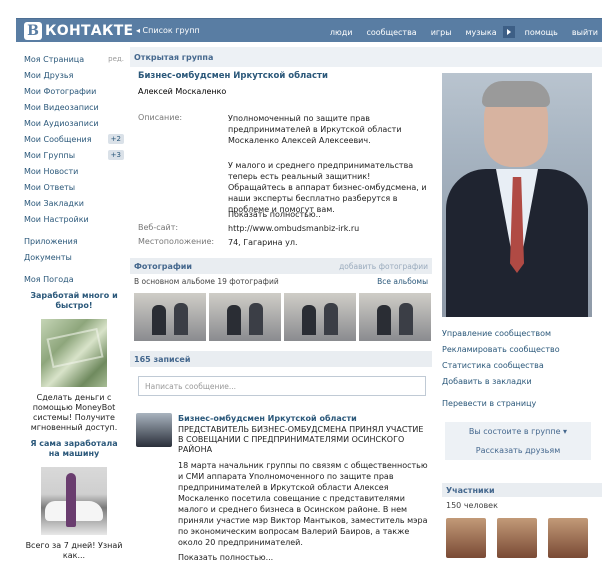 Image resolution: width=615 pixels, height=561 pixels. What do you see at coordinates (74, 257) in the screenshot?
I see `sidebar-item-docs: Документы` at bounding box center [74, 257].